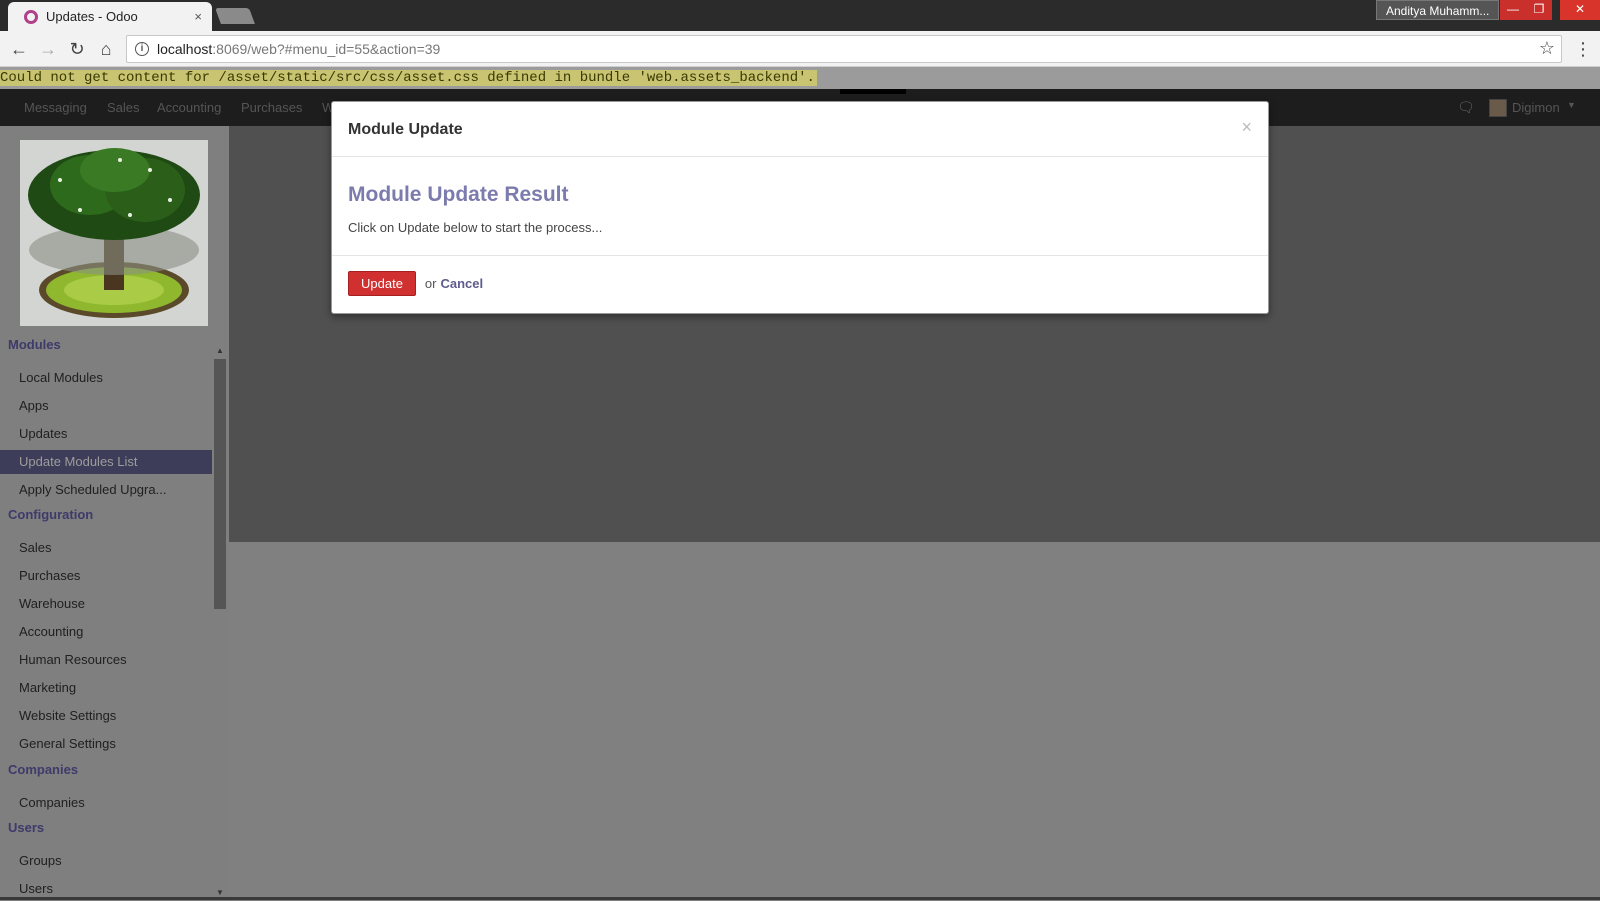  What do you see at coordinates (235, 16) in the screenshot?
I see `new-tab-button` at bounding box center [235, 16].